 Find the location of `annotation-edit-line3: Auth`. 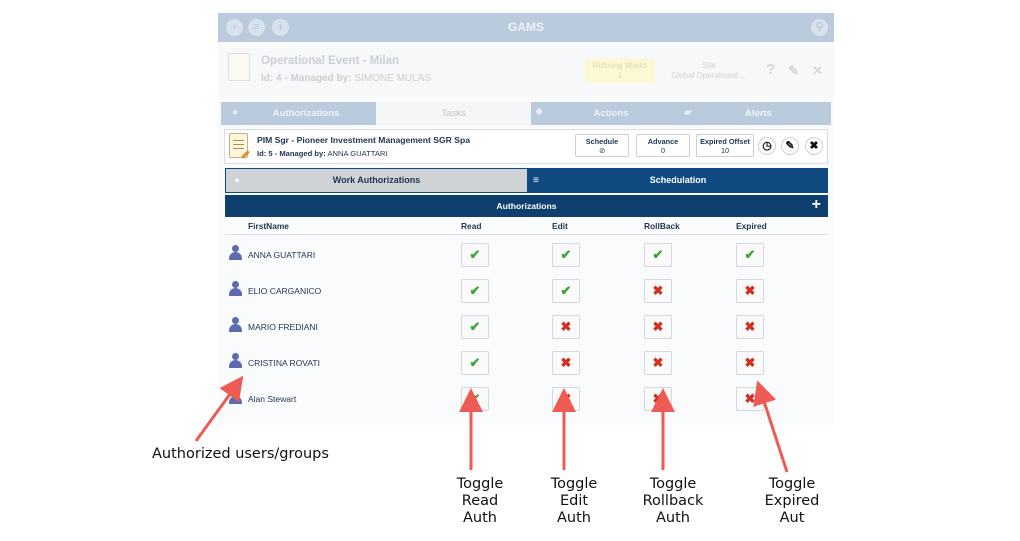

annotation-edit-line3: Auth is located at coordinates (574, 518).